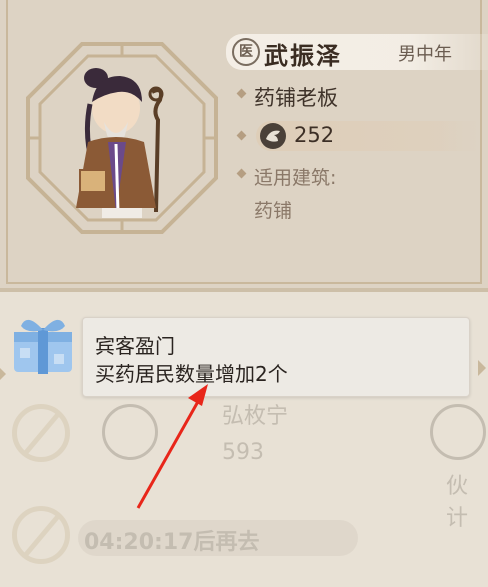  Describe the element at coordinates (295, 178) in the screenshot. I see `applies-building-label: 适用建筑:` at that location.